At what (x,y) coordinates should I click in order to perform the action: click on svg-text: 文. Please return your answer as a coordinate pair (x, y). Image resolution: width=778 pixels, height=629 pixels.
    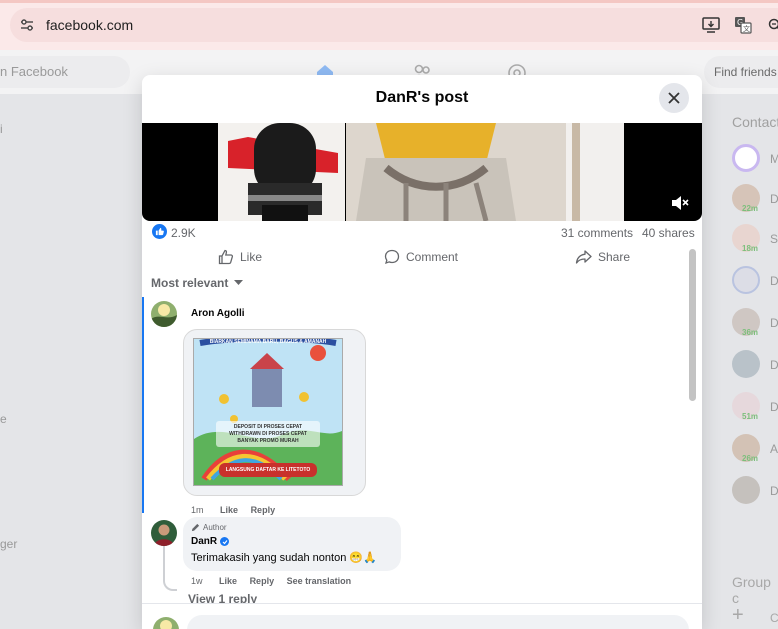
    Looking at the image, I should click on (746, 28).